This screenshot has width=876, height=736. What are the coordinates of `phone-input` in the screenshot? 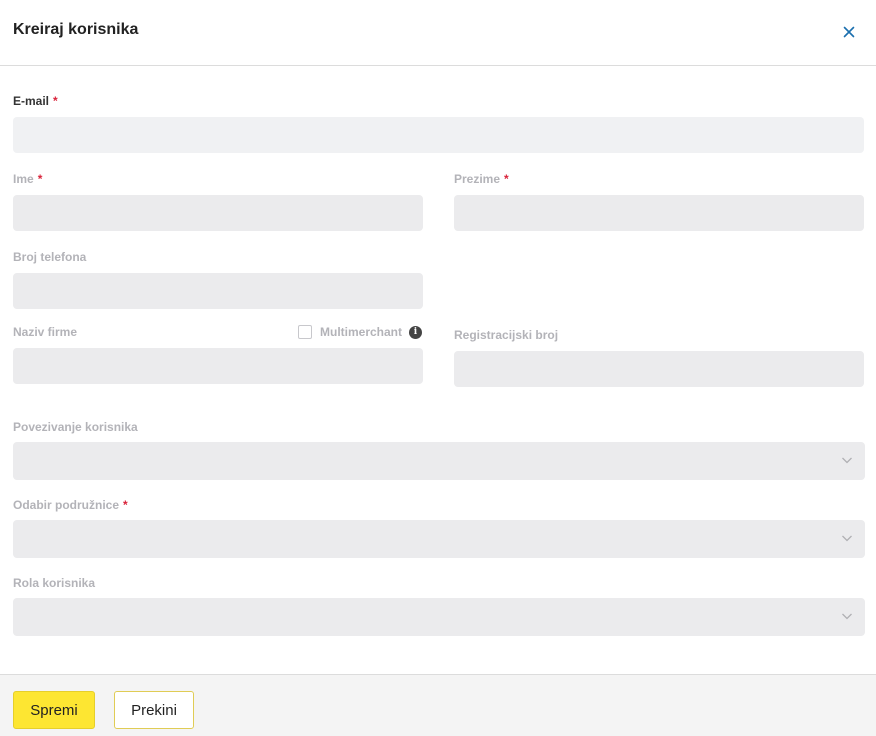 It's located at (218, 291).